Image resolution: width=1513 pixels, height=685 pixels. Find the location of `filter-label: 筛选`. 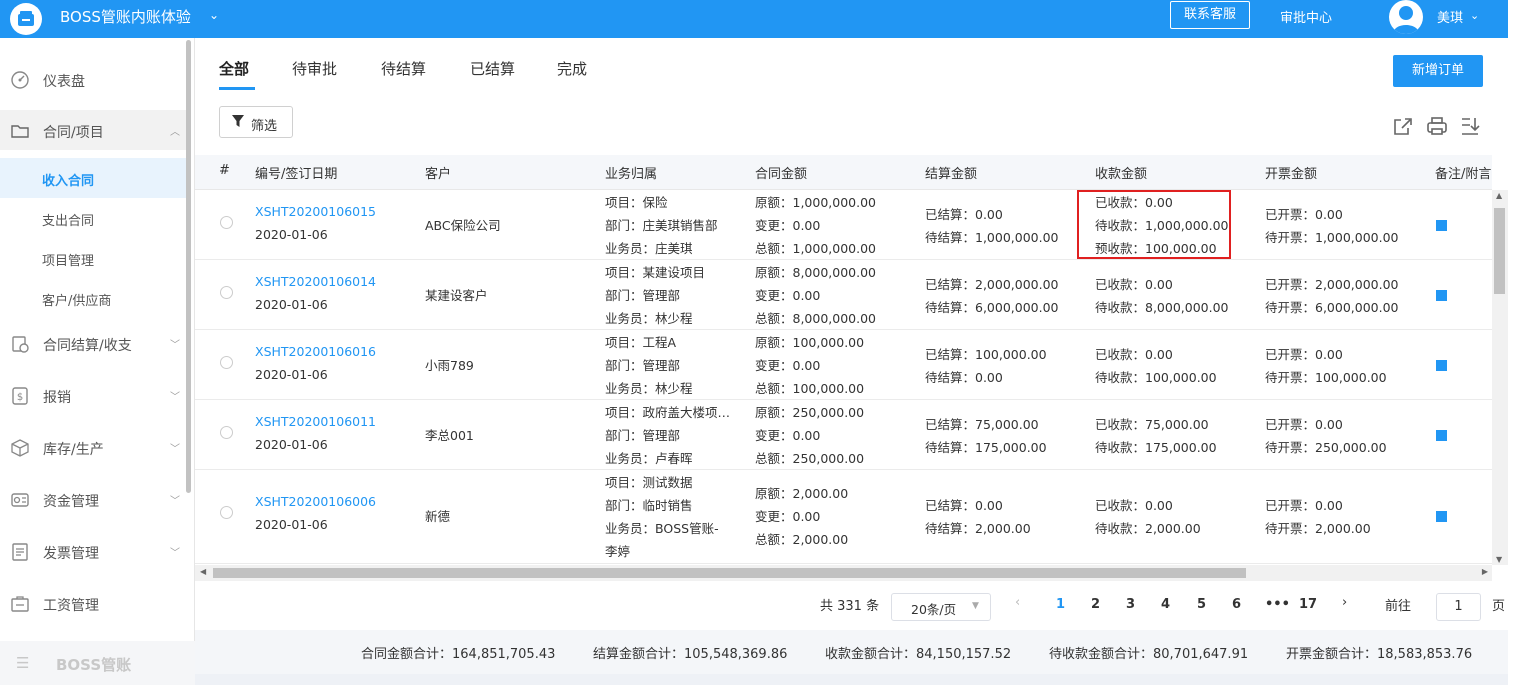

filter-label: 筛选 is located at coordinates (264, 126).